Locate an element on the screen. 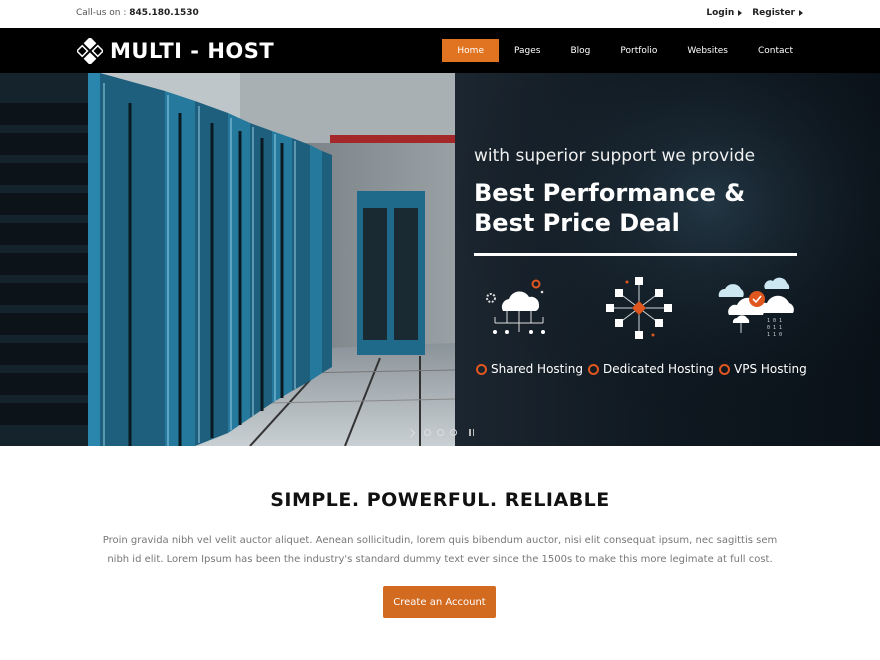 The height and width of the screenshot is (660, 880). phone-number: 845.180.1530 is located at coordinates (163, 13).